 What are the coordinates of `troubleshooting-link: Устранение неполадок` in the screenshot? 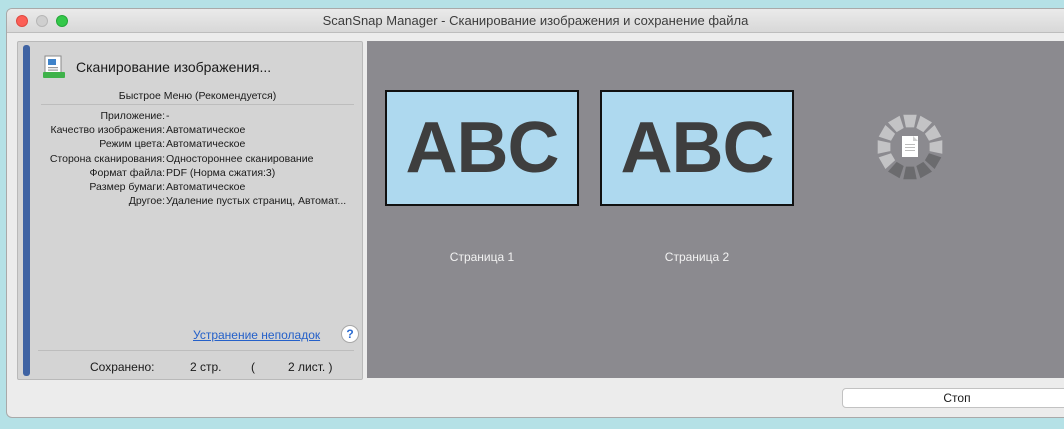 It's located at (256, 335).